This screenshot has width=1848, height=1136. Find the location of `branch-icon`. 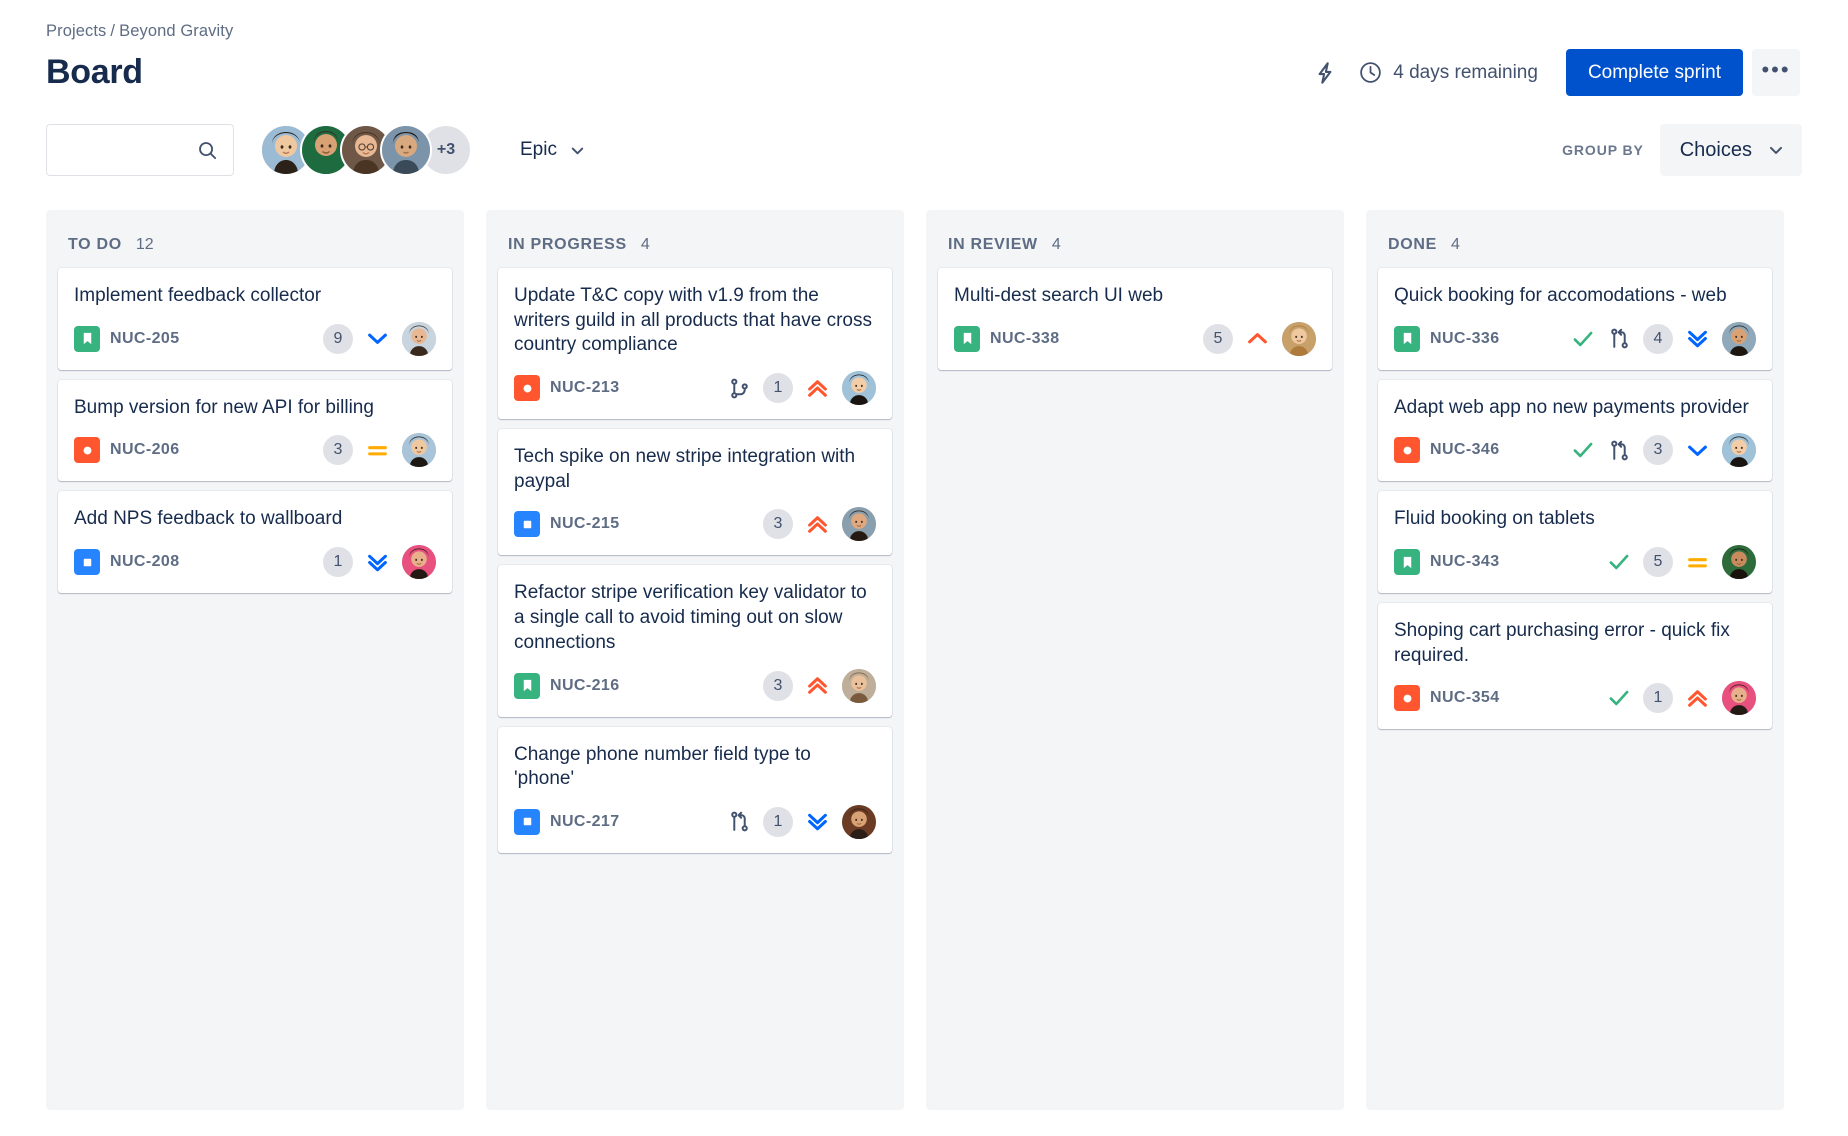

branch-icon is located at coordinates (739, 388).